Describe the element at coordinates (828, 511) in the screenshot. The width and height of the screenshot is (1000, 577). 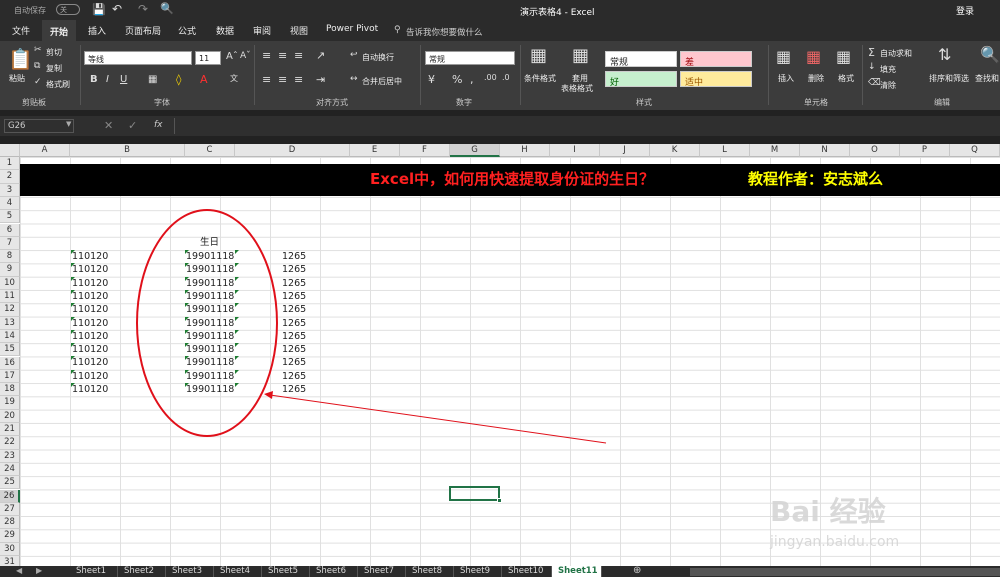
I see `watermark-logo: Bai 经验` at that location.